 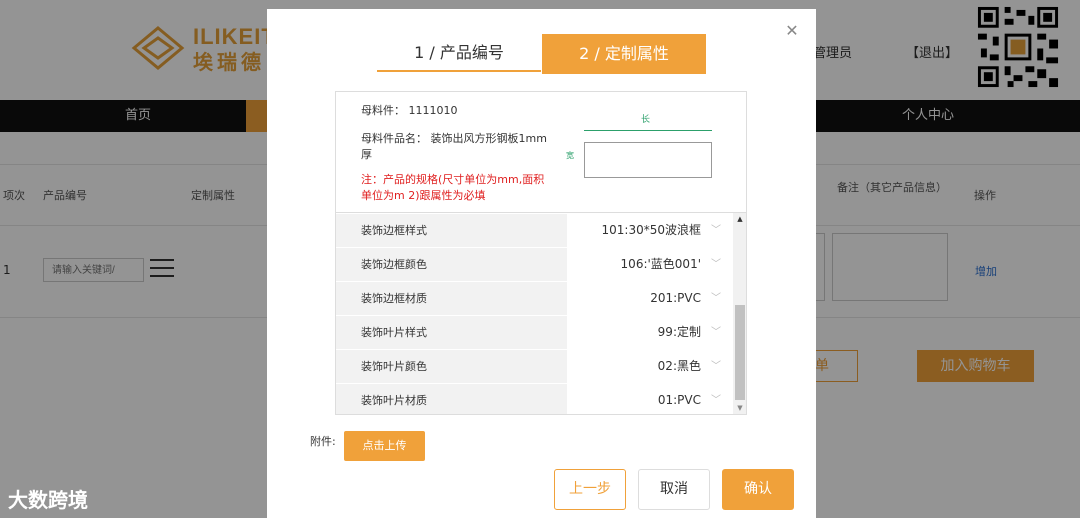 What do you see at coordinates (679, 366) in the screenshot?
I see `attribute-value: 02:黑色` at bounding box center [679, 366].